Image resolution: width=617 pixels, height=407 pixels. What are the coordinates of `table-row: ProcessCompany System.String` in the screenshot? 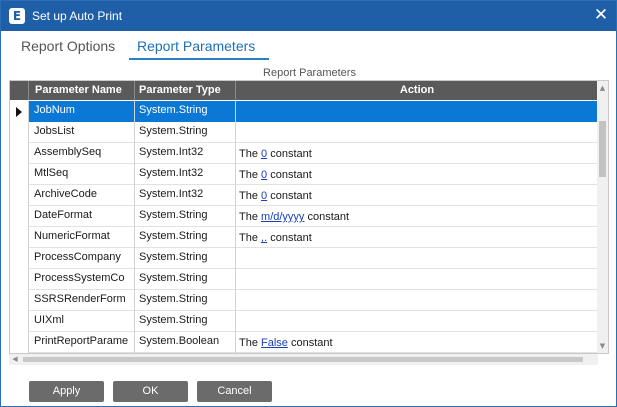 It's located at (304, 258).